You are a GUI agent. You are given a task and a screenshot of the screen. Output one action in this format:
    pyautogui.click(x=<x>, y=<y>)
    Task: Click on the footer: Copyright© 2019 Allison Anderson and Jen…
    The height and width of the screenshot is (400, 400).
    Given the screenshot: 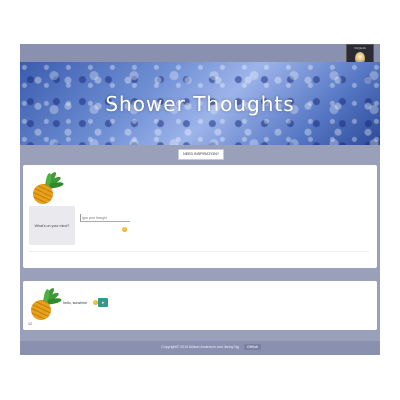 What is the action you would take?
    pyautogui.click(x=200, y=348)
    